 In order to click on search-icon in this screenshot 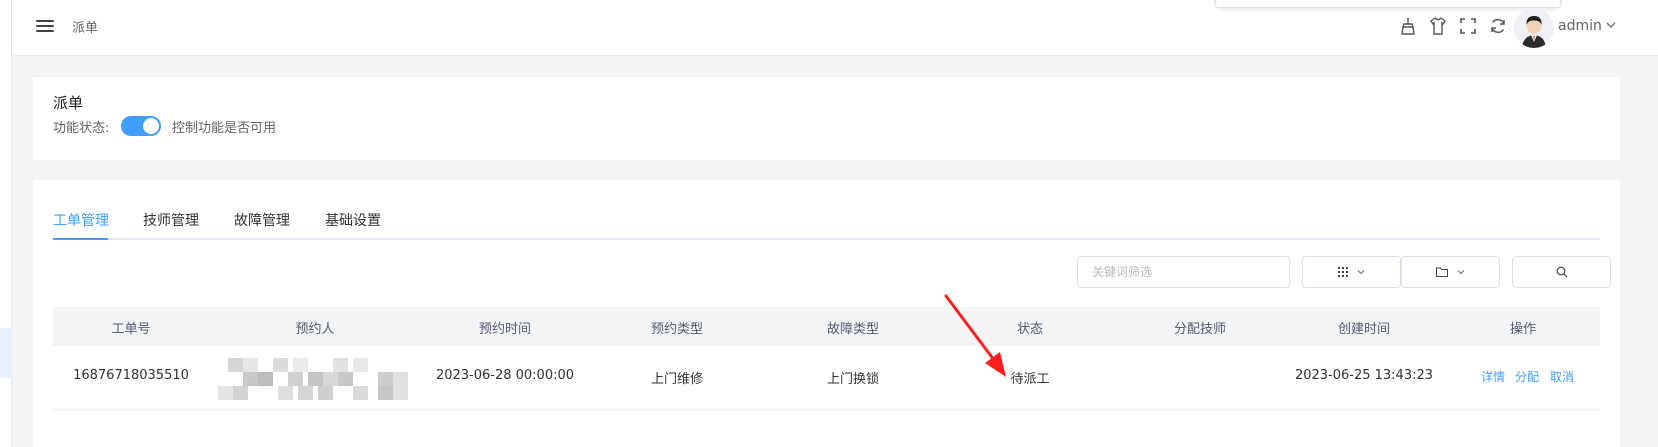, I will do `click(1562, 272)`.